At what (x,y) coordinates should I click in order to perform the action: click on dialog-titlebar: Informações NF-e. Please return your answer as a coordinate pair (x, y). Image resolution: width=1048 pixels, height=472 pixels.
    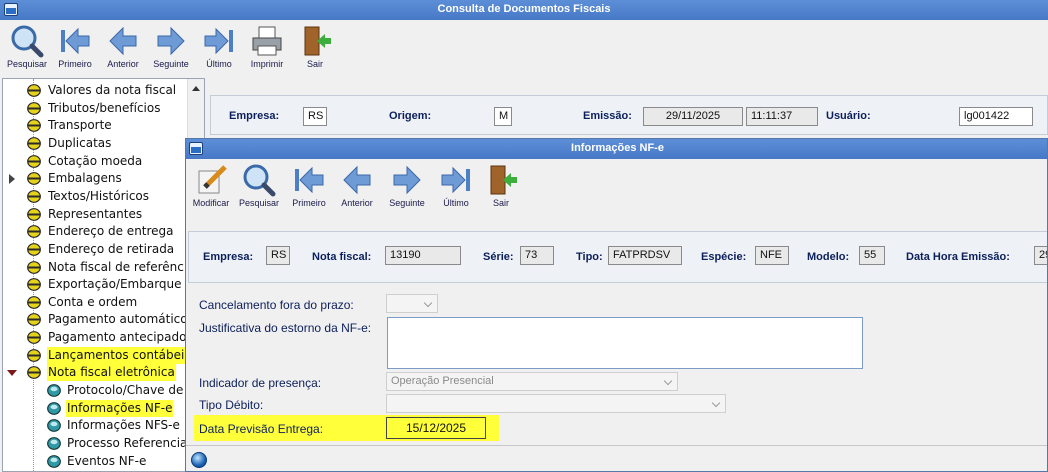
    Looking at the image, I should click on (616, 149).